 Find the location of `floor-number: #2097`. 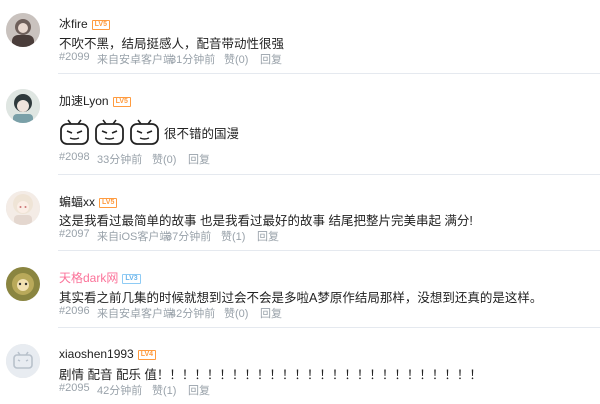

floor-number: #2097 is located at coordinates (74, 234).